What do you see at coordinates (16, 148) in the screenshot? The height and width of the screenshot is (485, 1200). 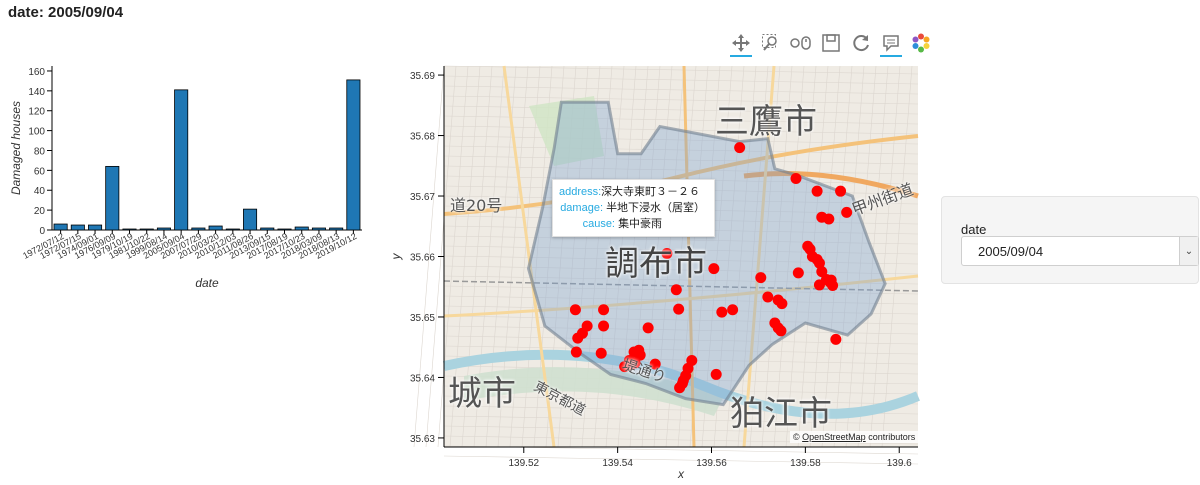 I see `y-axis-label: Damaged houses` at bounding box center [16, 148].